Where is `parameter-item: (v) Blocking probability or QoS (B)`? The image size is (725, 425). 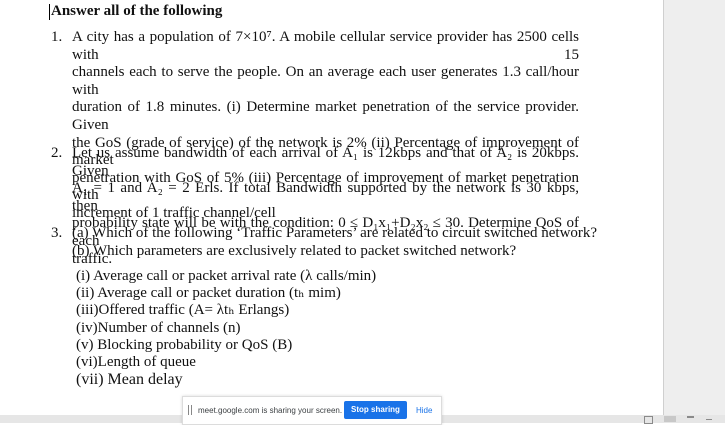 parameter-item: (v) Blocking probability or QoS (B) is located at coordinates (184, 344).